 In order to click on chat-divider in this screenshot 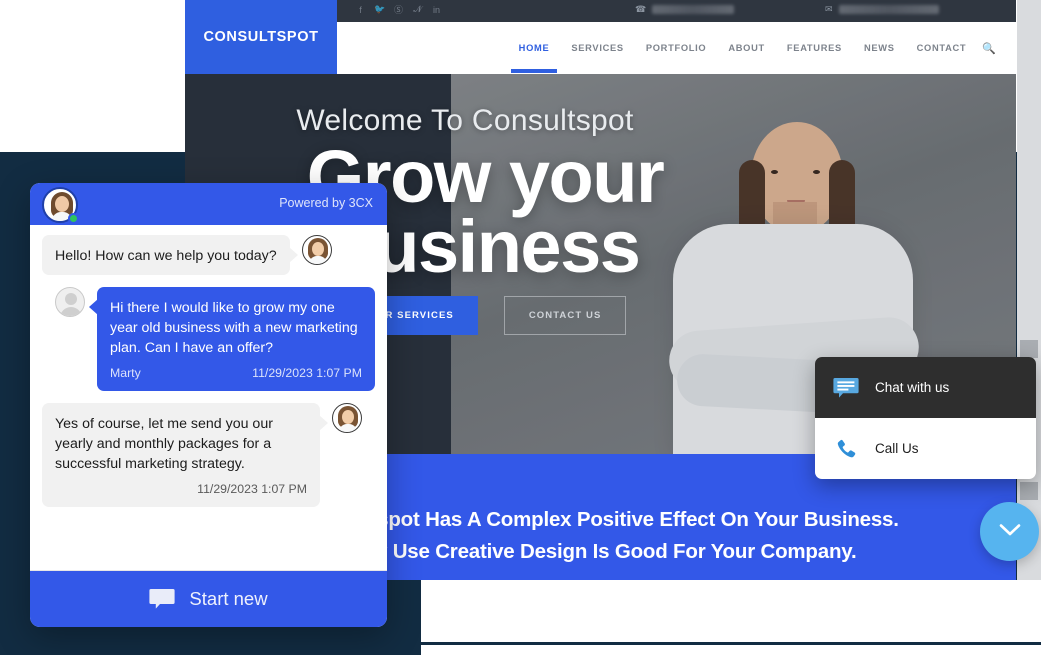, I will do `click(208, 570)`.